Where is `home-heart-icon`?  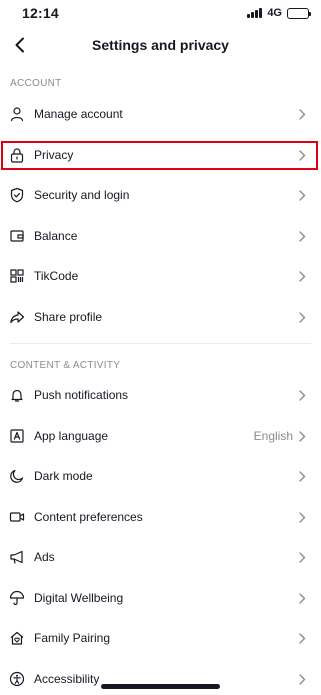 home-heart-icon is located at coordinates (17, 638).